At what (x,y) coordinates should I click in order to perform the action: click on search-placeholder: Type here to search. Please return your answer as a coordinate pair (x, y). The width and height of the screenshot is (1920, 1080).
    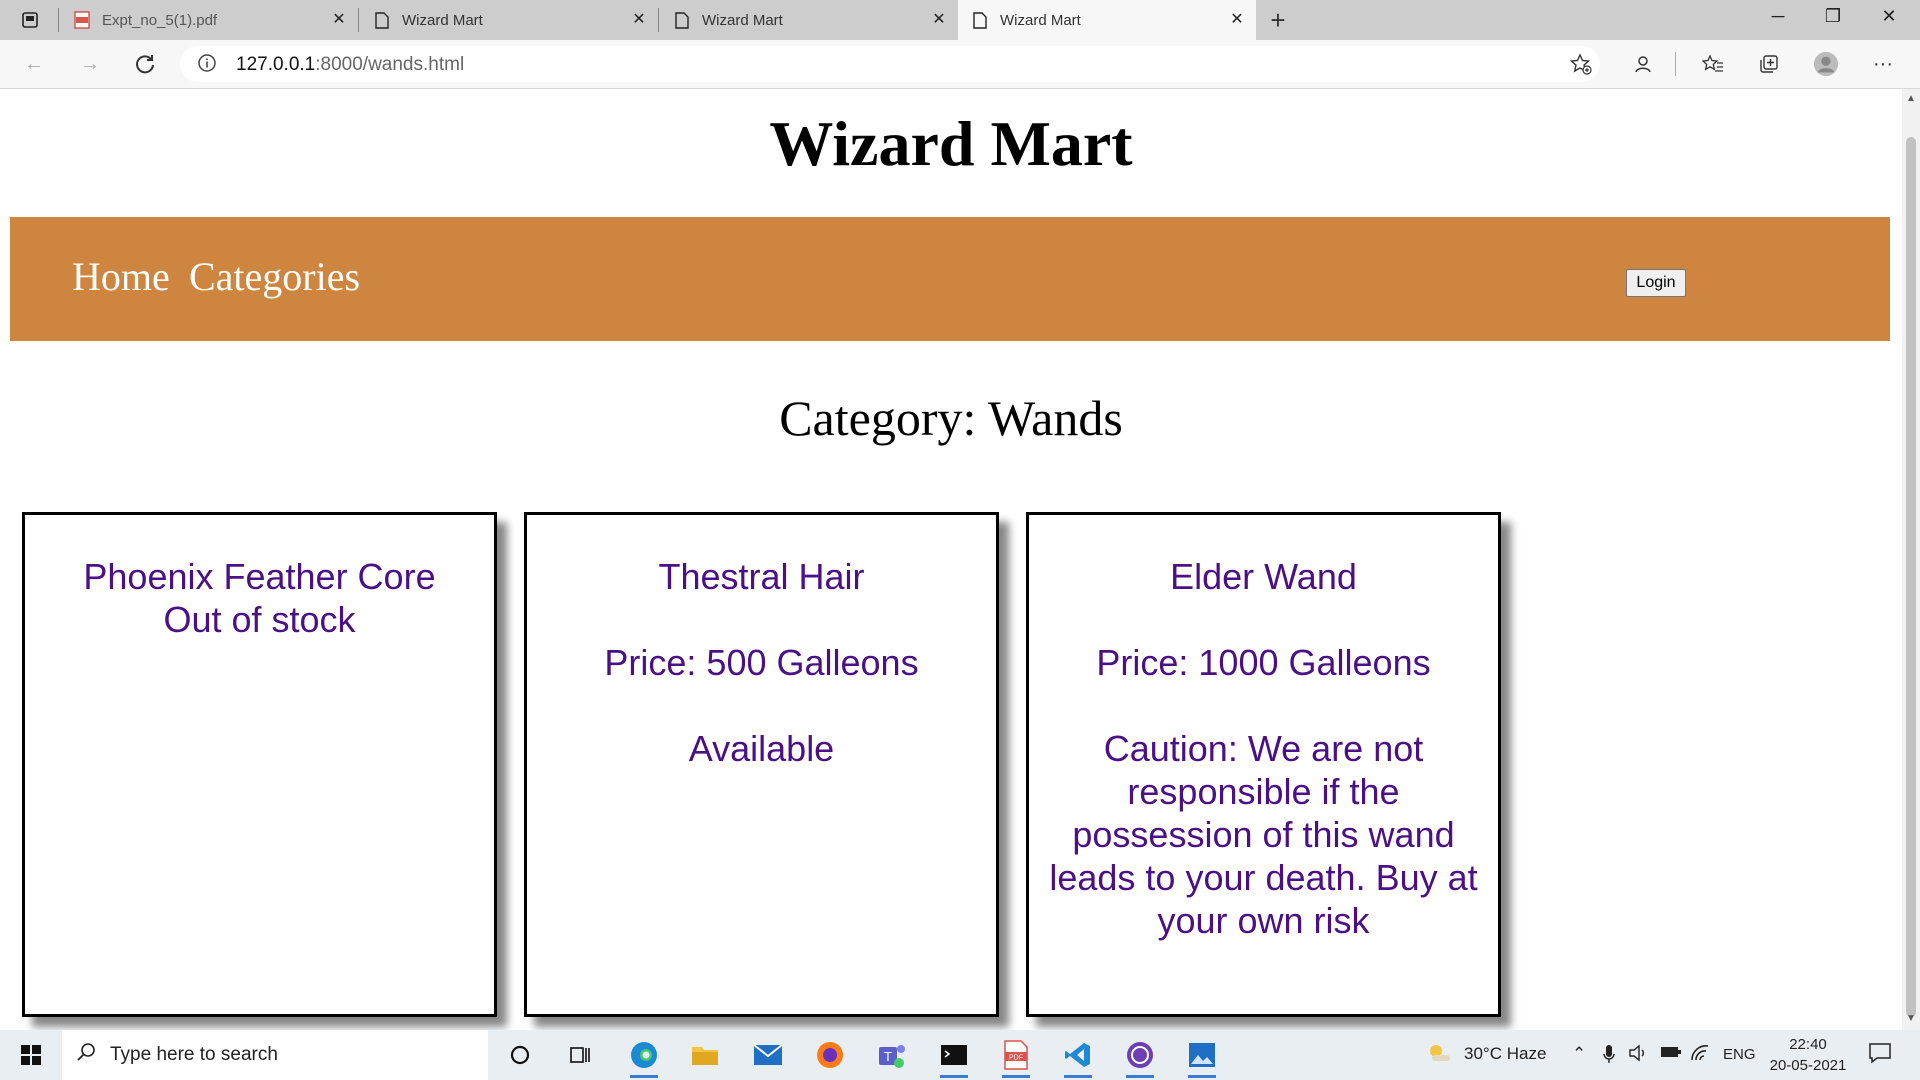
    Looking at the image, I should click on (194, 1054).